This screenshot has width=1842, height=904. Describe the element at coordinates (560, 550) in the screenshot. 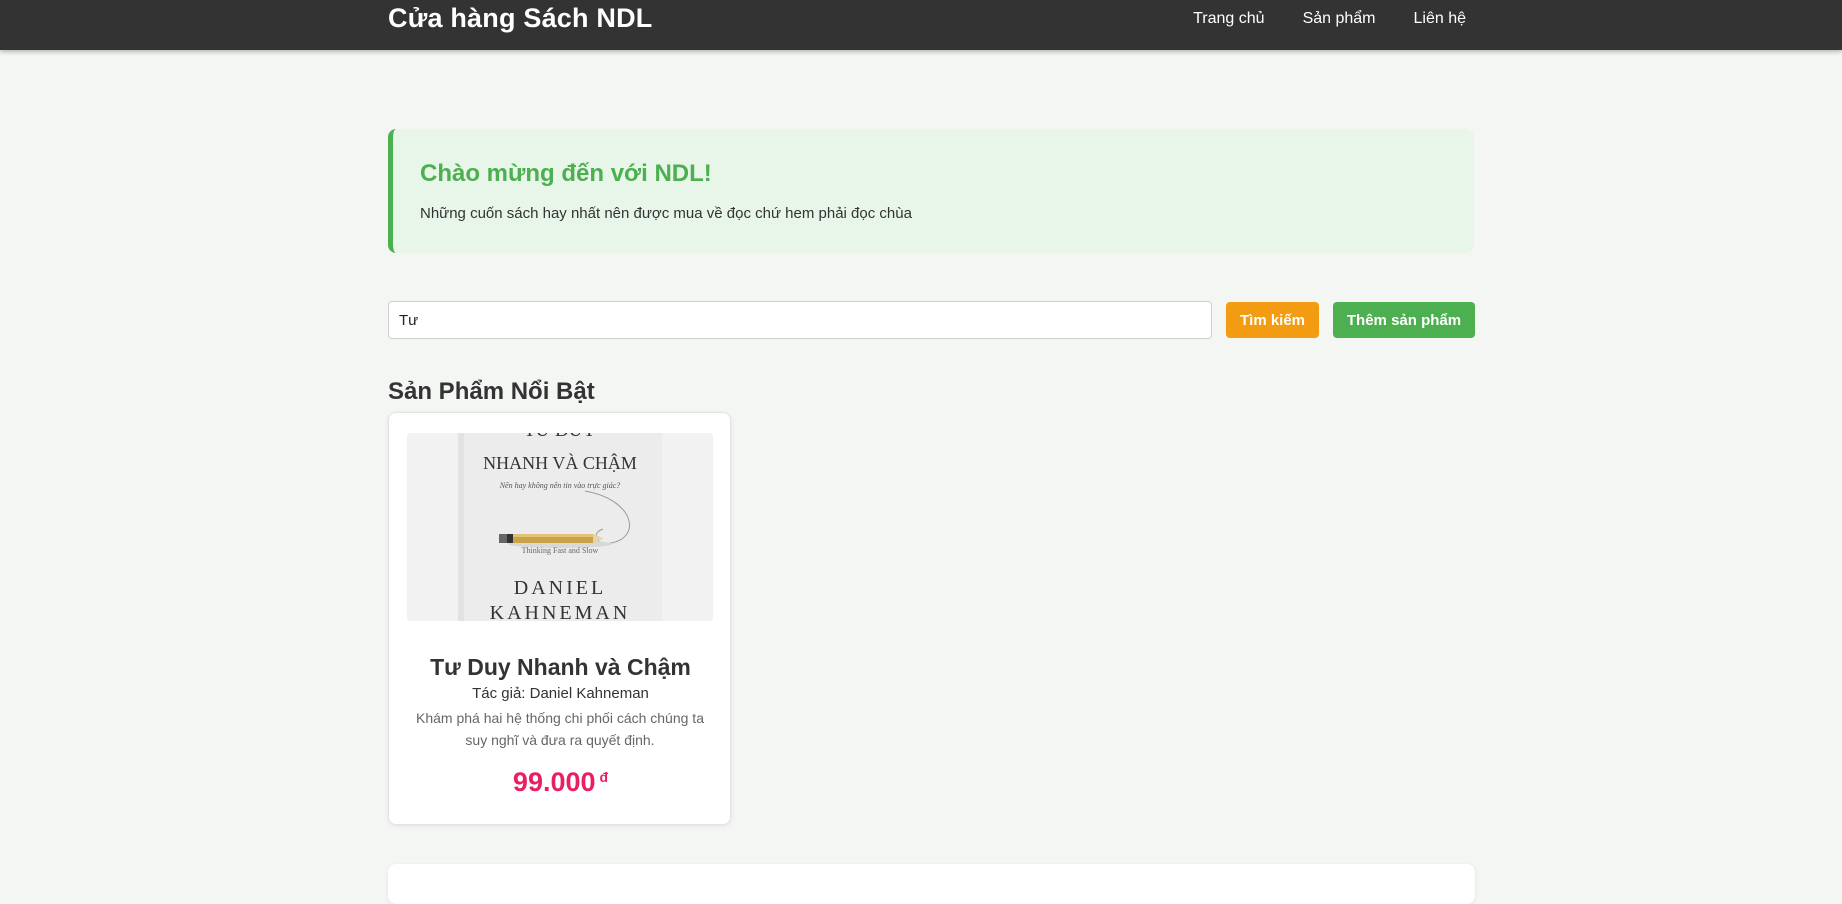

I see `cover-english-title: Thinking Fast and Slow` at that location.